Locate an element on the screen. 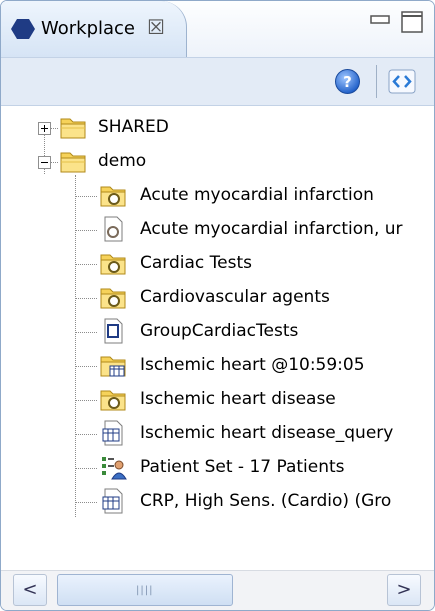  expand-icon is located at coordinates (44, 128).